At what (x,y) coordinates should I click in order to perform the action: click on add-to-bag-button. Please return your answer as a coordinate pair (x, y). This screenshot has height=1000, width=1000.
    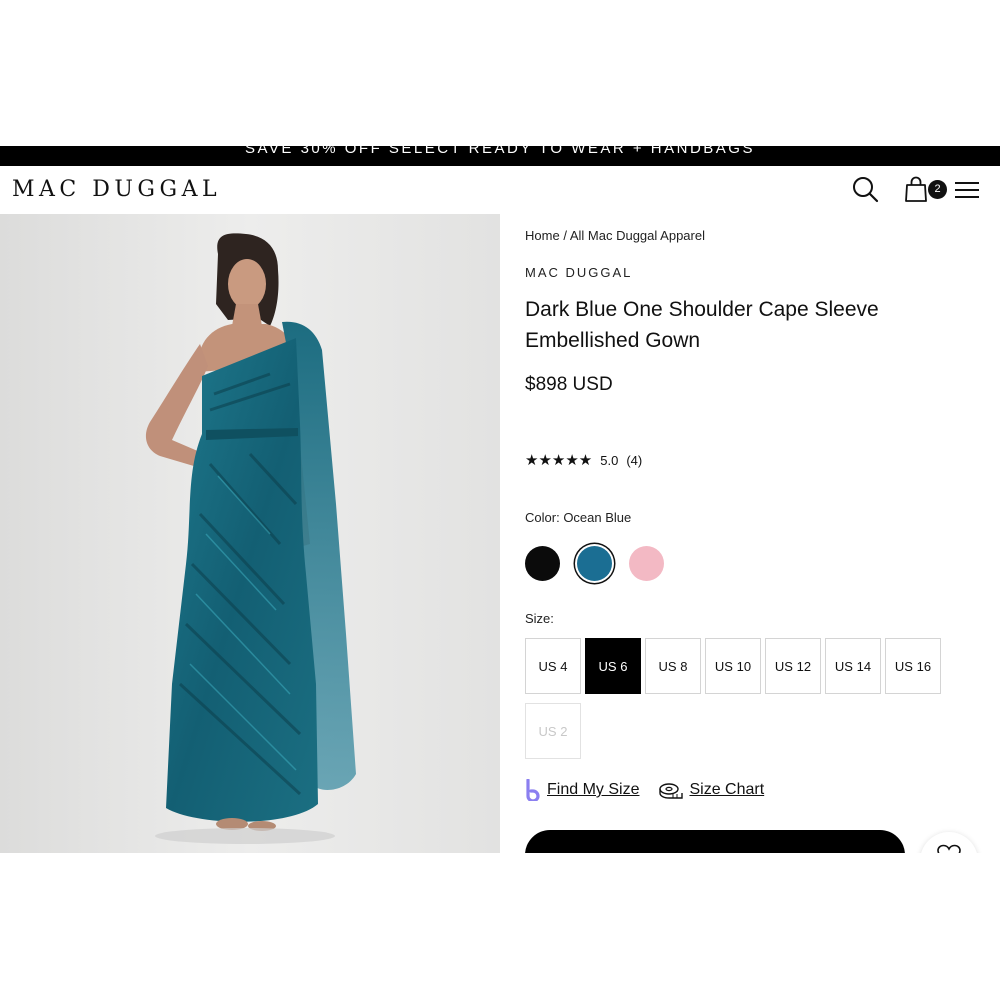
    Looking at the image, I should click on (715, 841).